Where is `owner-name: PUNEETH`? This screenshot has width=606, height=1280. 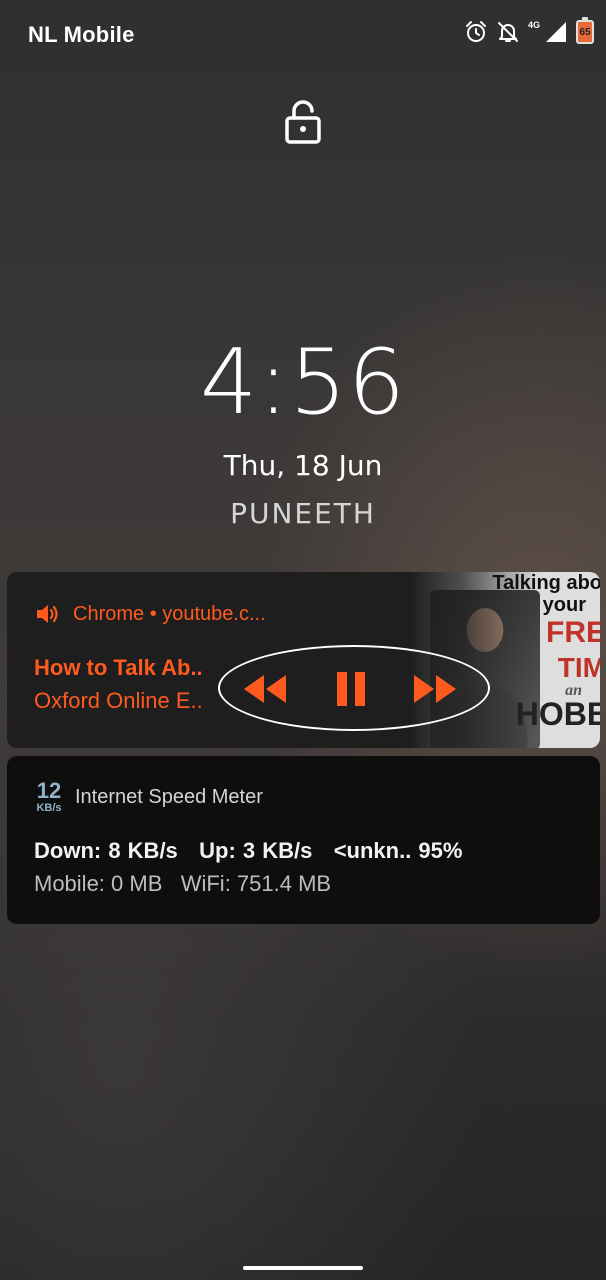
owner-name: PUNEETH is located at coordinates (303, 513).